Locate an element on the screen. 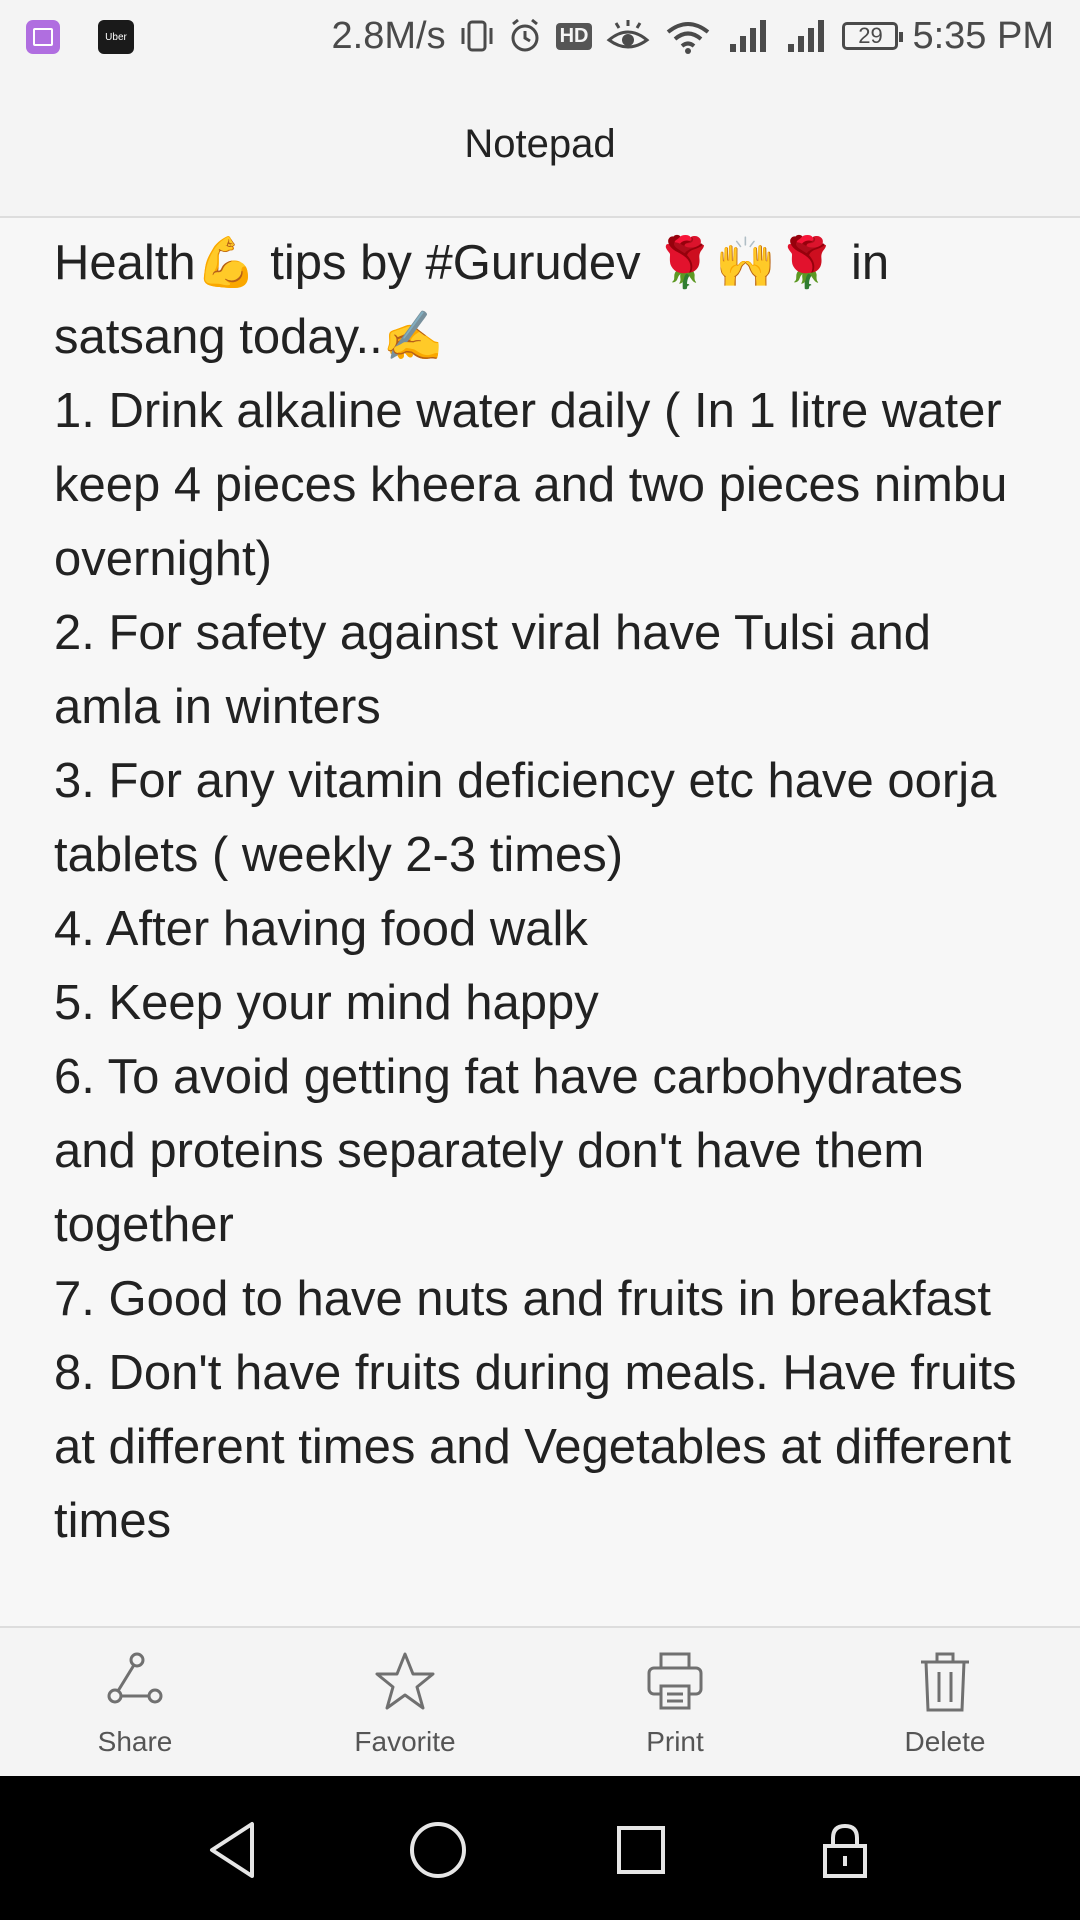 The height and width of the screenshot is (1920, 1080). recents-icon is located at coordinates (641, 1850).